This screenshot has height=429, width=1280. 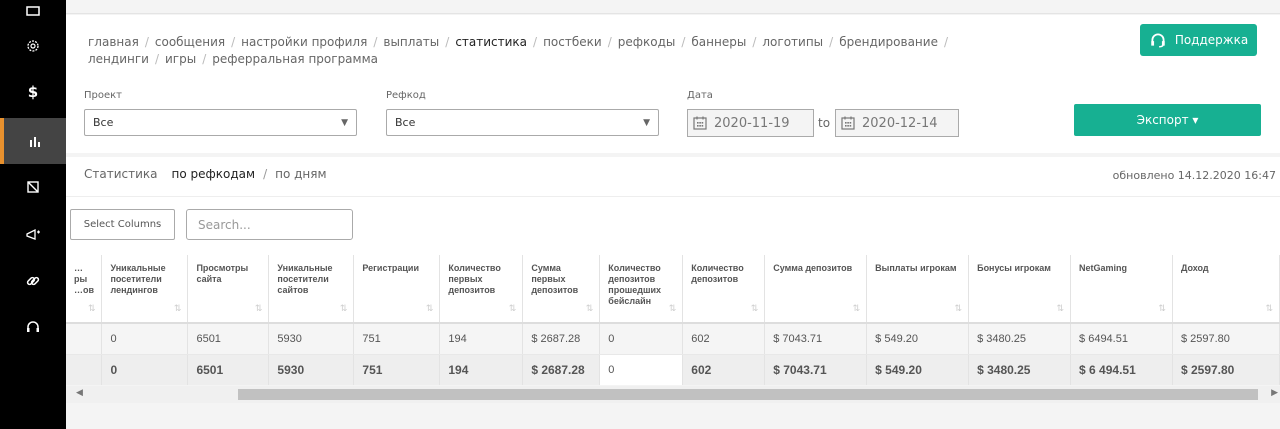 What do you see at coordinates (918, 289) in the screenshot?
I see `table-column-header: Выплаты игрокам ⇅` at bounding box center [918, 289].